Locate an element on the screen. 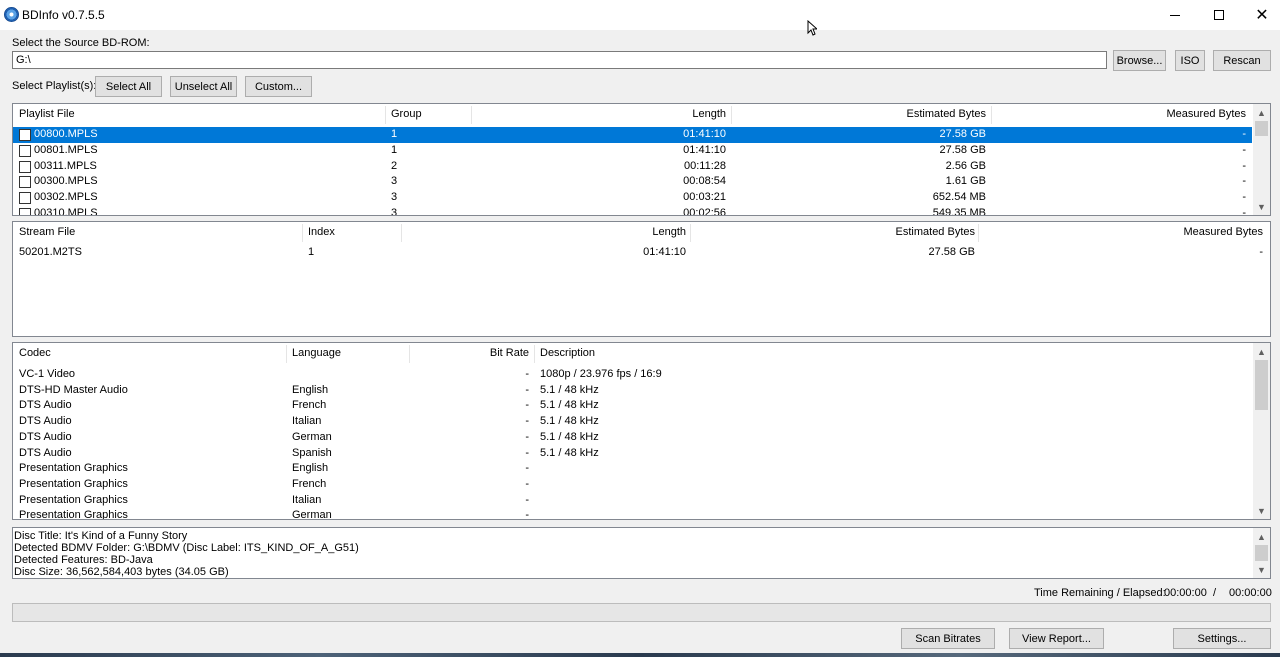  codec-row: Presentation Graphics English - is located at coordinates (632, 469).